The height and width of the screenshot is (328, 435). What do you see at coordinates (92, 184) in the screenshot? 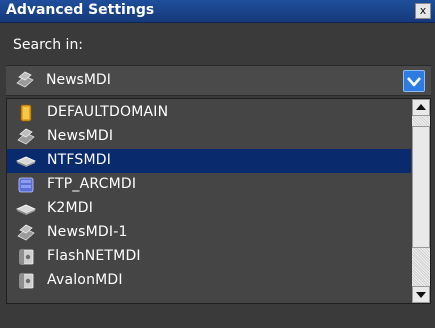
I see `list-item-label: FTP_ARCMDI` at bounding box center [92, 184].